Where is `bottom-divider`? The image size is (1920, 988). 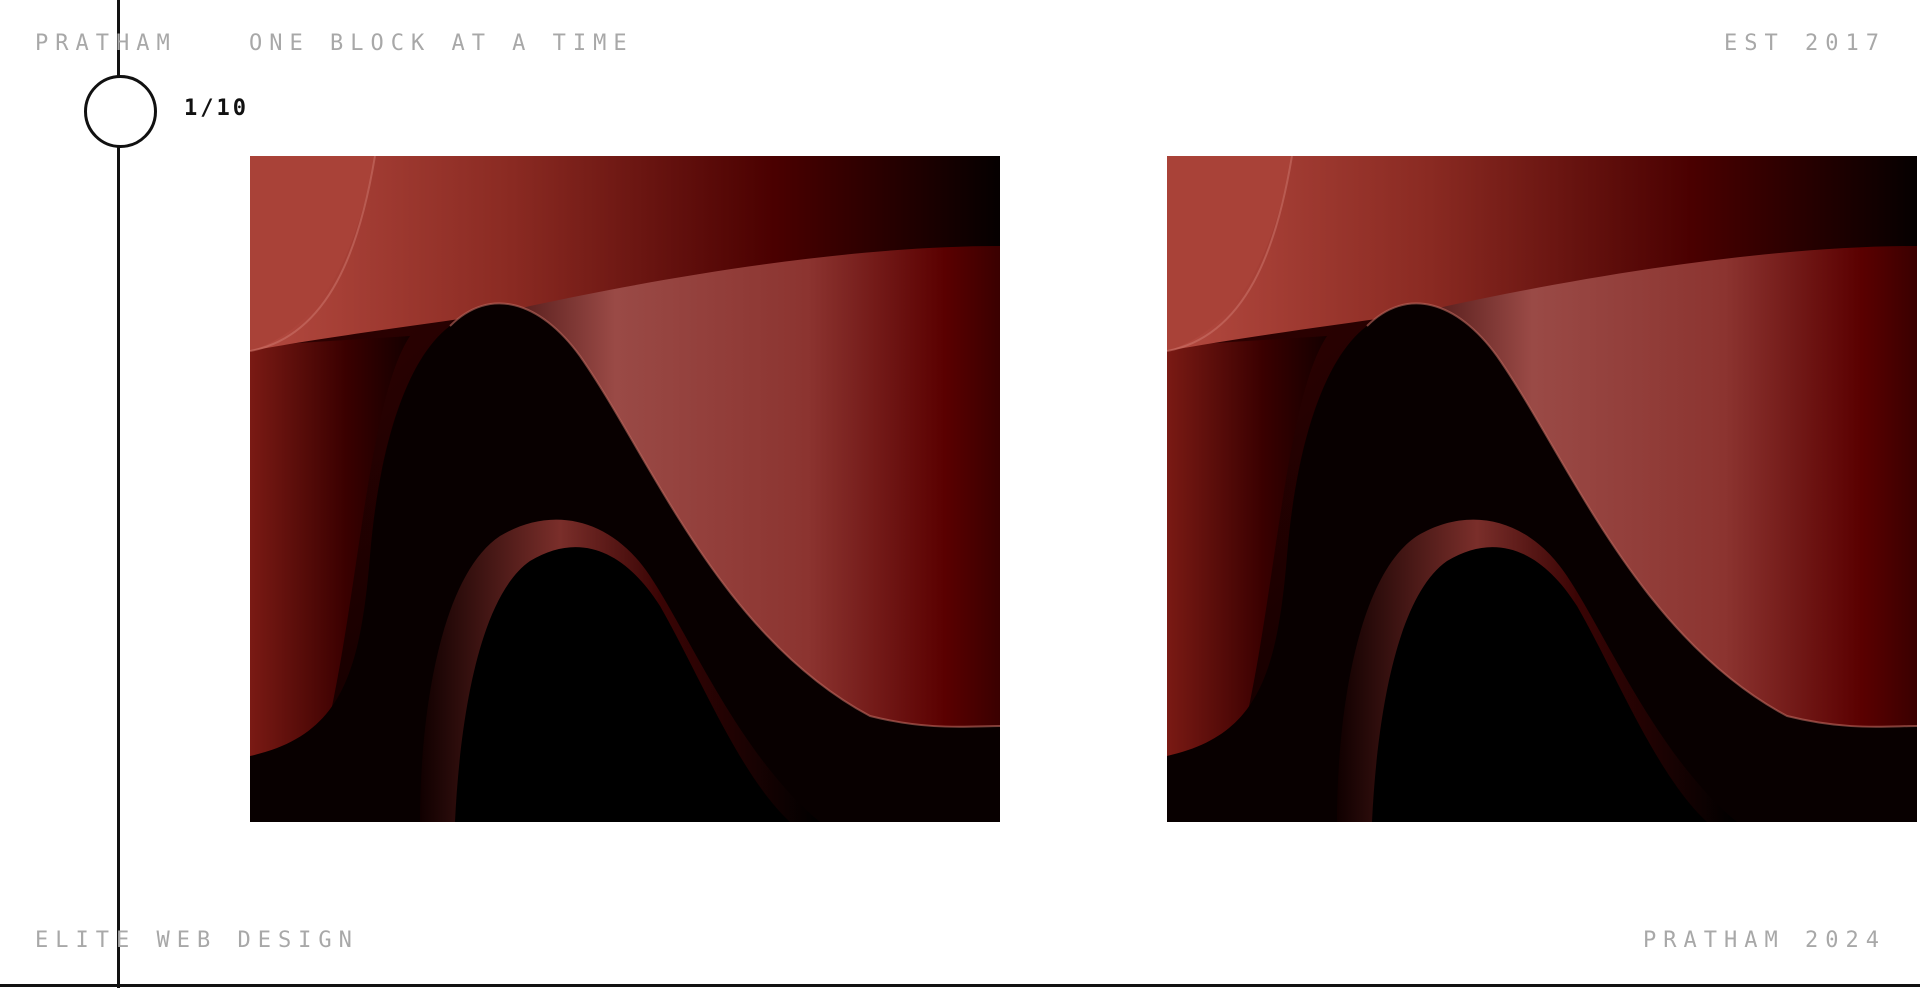 bottom-divider is located at coordinates (960, 985).